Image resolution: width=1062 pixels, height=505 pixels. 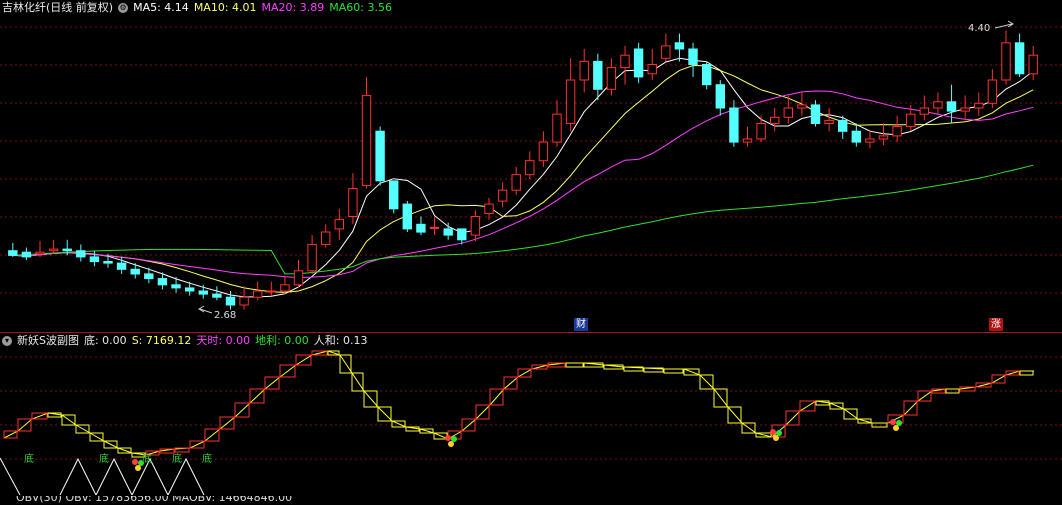 I want to click on ma20-label: MA20: 3.89, so click(x=293, y=7).